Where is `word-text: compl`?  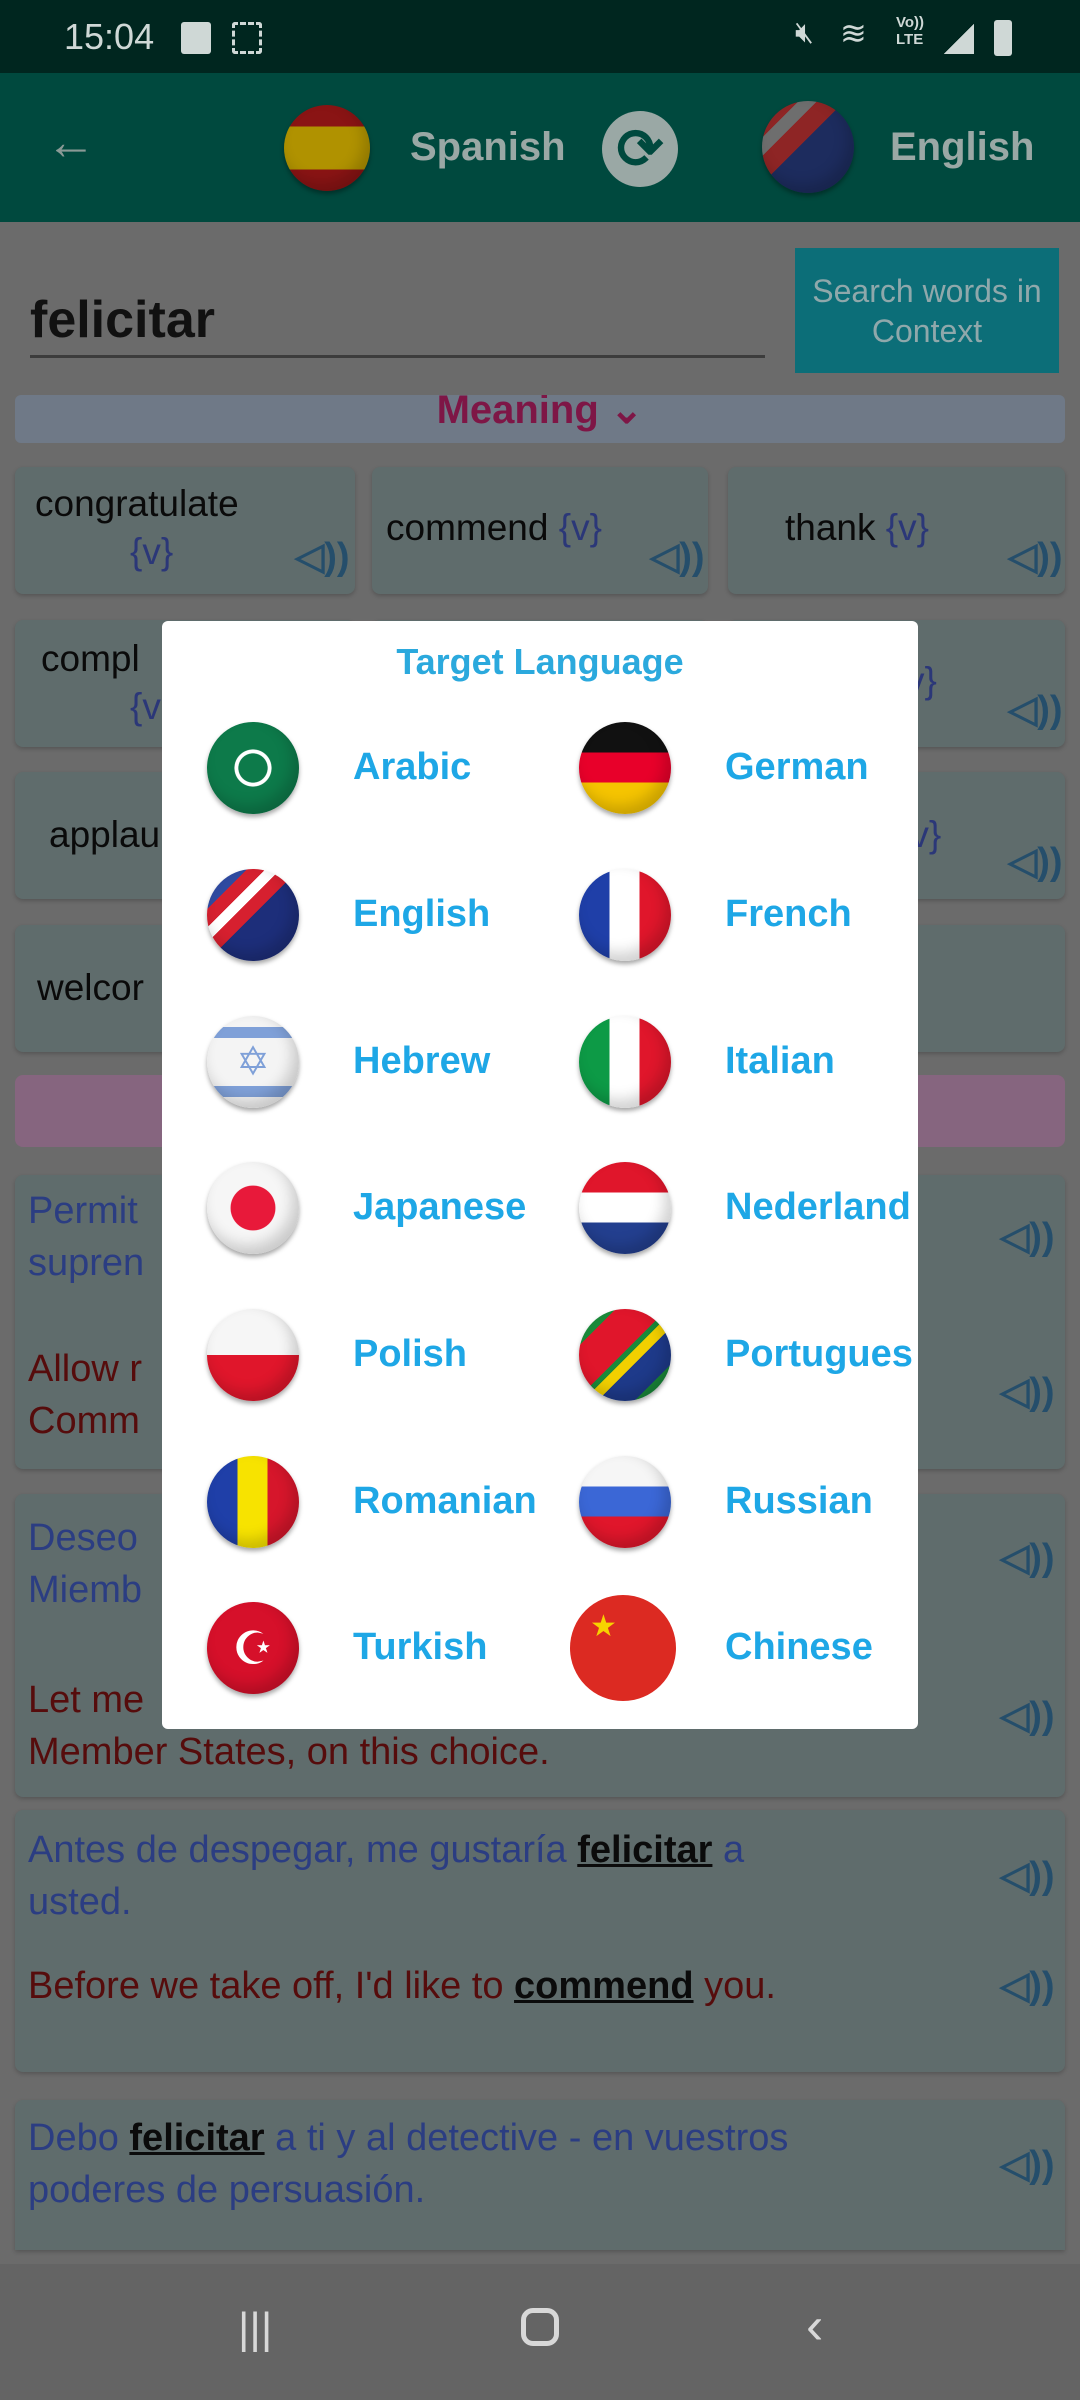 word-text: compl is located at coordinates (90, 658).